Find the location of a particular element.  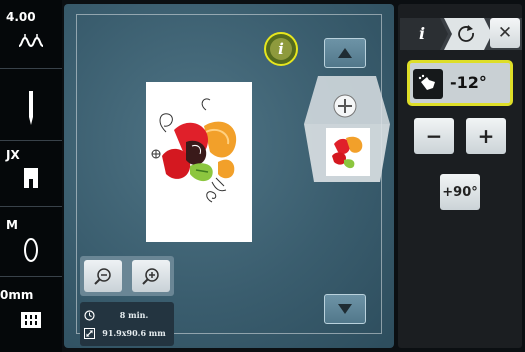

stitch-time-value: 8 min. is located at coordinates (134, 315).